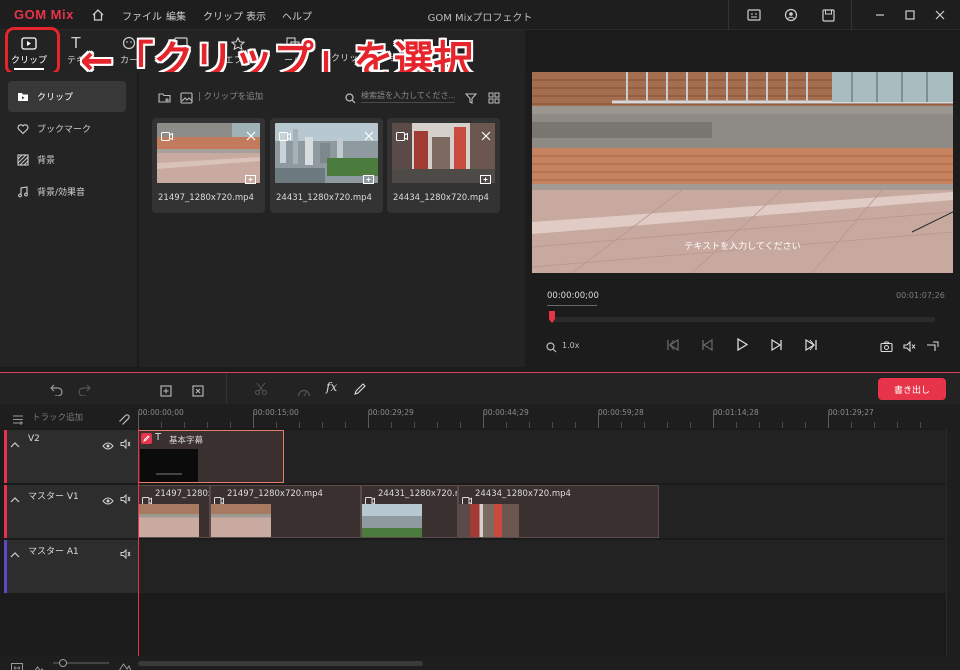 This screenshot has height=670, width=960. Describe the element at coordinates (280, 663) in the screenshot. I see `horizontal-scrollbar` at that location.